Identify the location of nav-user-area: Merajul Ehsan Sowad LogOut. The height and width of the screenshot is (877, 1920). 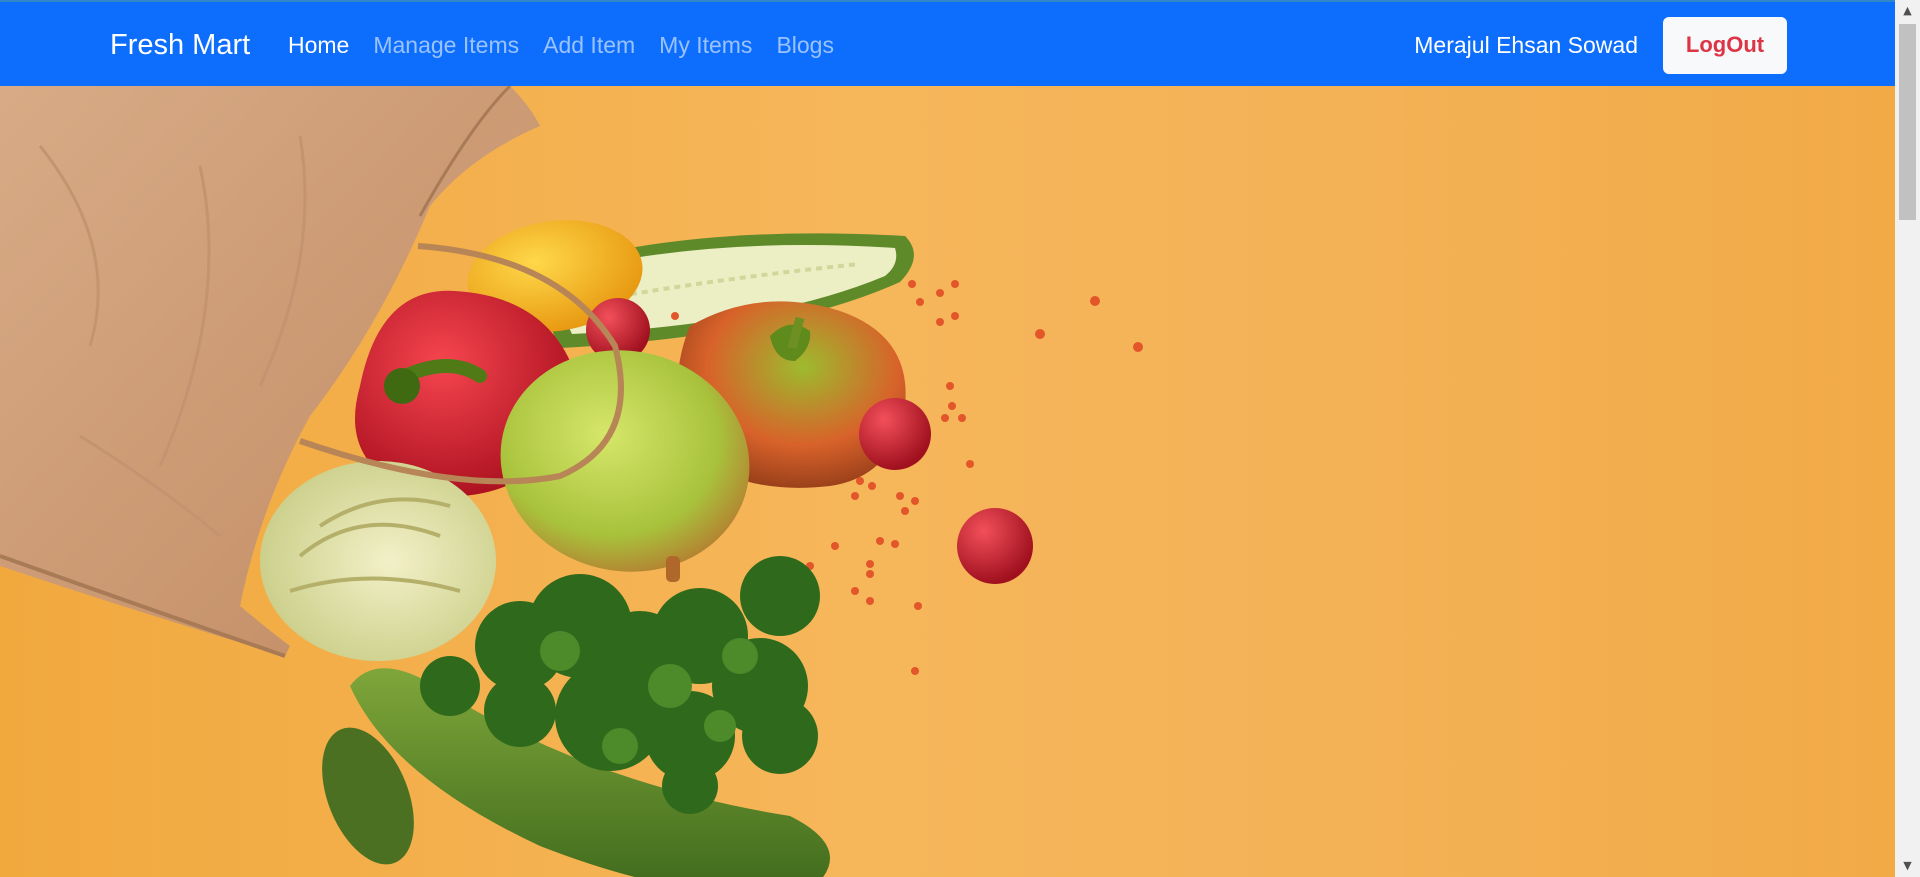
(1600, 45).